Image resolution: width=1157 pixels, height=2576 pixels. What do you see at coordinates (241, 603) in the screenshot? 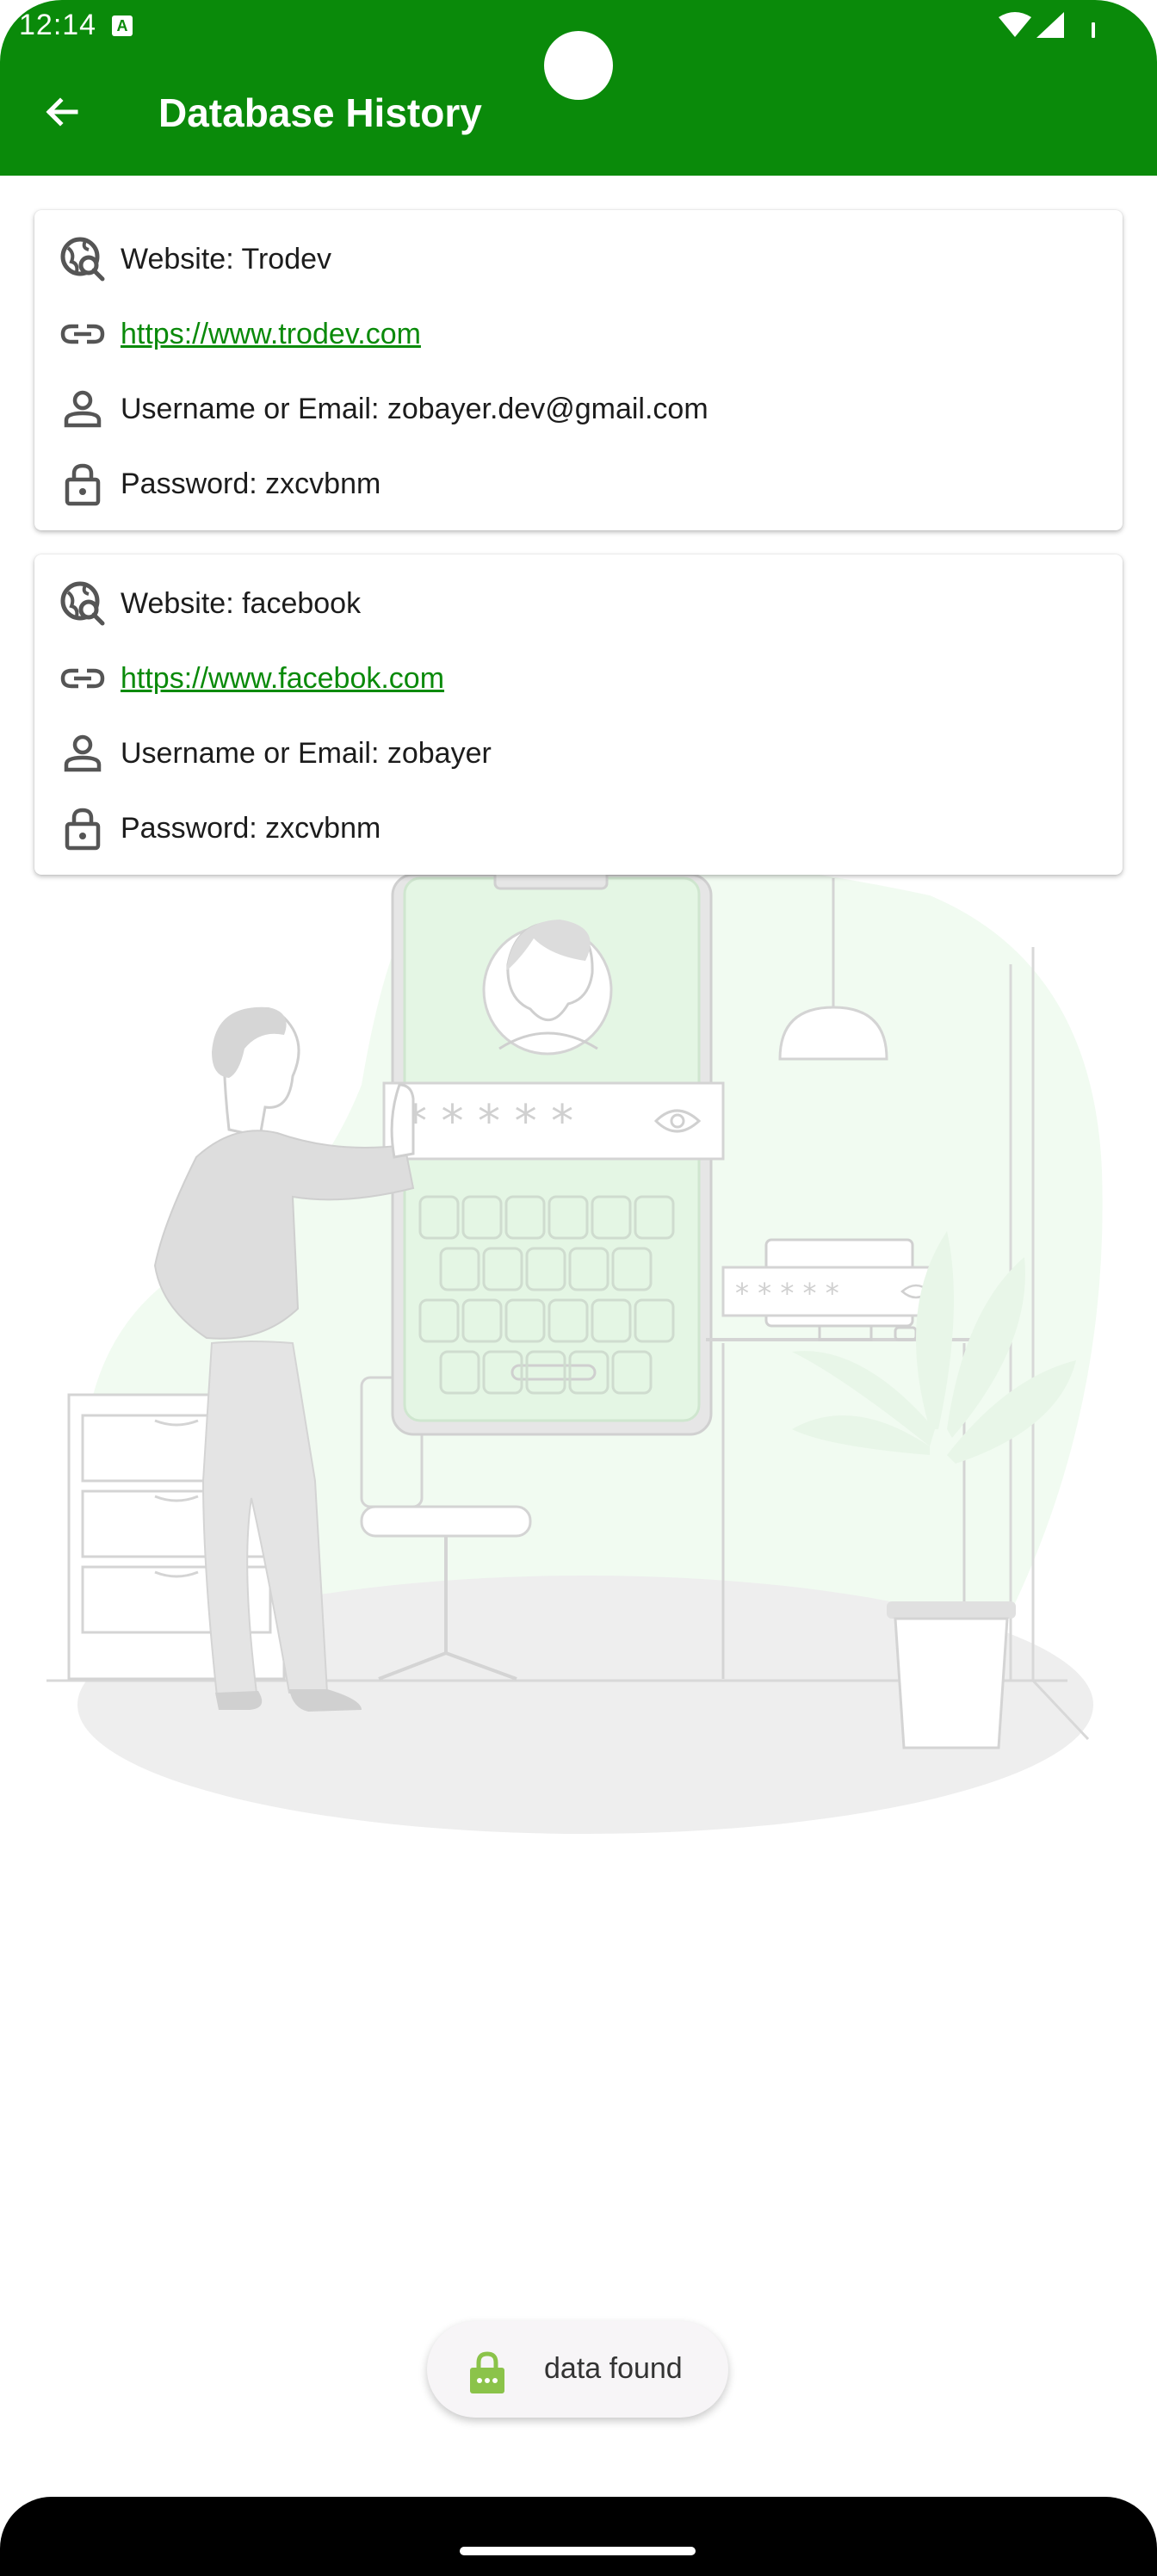
I see `website-label: Website: facebook` at bounding box center [241, 603].